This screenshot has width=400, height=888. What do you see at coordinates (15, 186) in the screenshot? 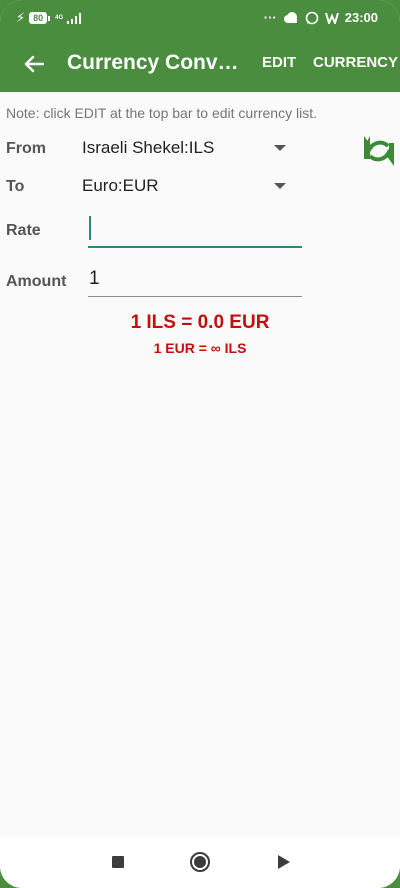
I see `to-label: To` at bounding box center [15, 186].